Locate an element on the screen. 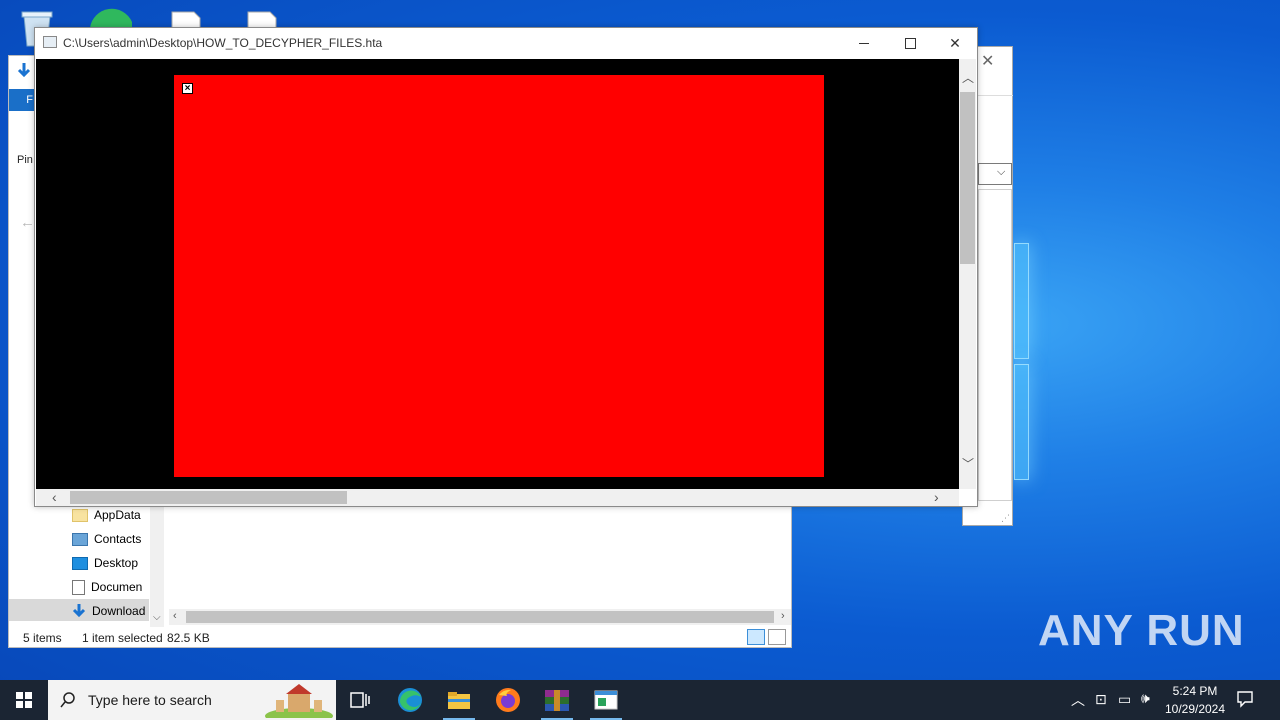 The image size is (1280, 720). clock-date: 10/29/2024 is located at coordinates (1195, 709).